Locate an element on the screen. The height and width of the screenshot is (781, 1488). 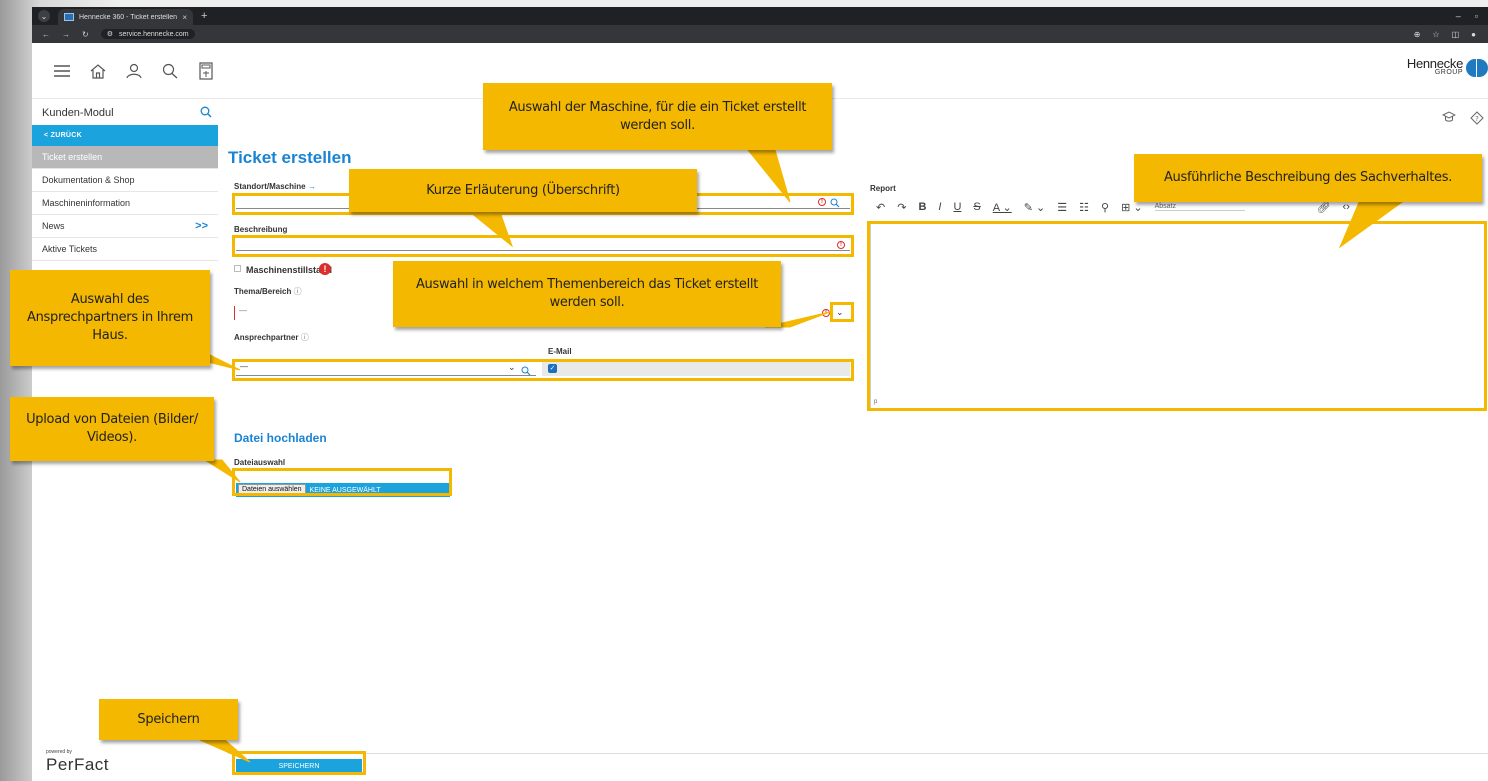
image-icon: ▣ is located at coordinates (1367, 207).